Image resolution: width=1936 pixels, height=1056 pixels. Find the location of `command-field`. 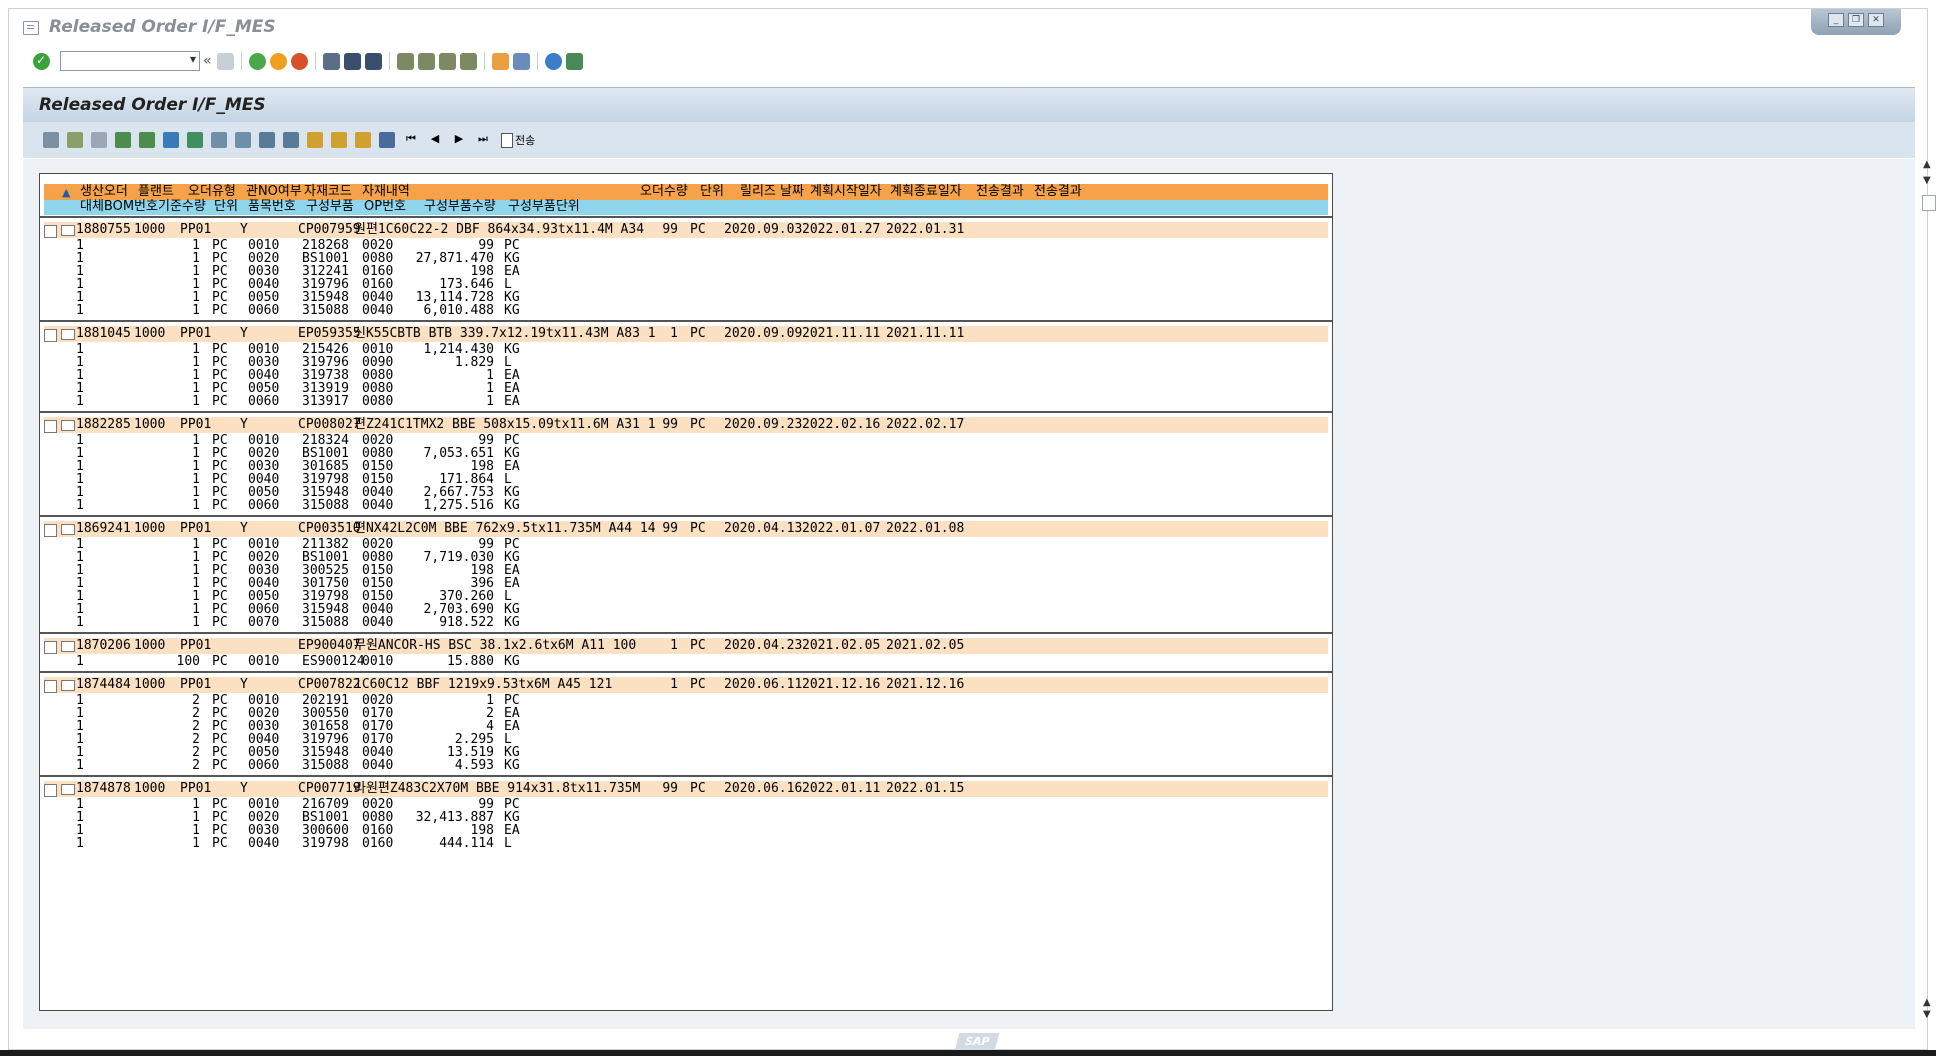

command-field is located at coordinates (130, 61).